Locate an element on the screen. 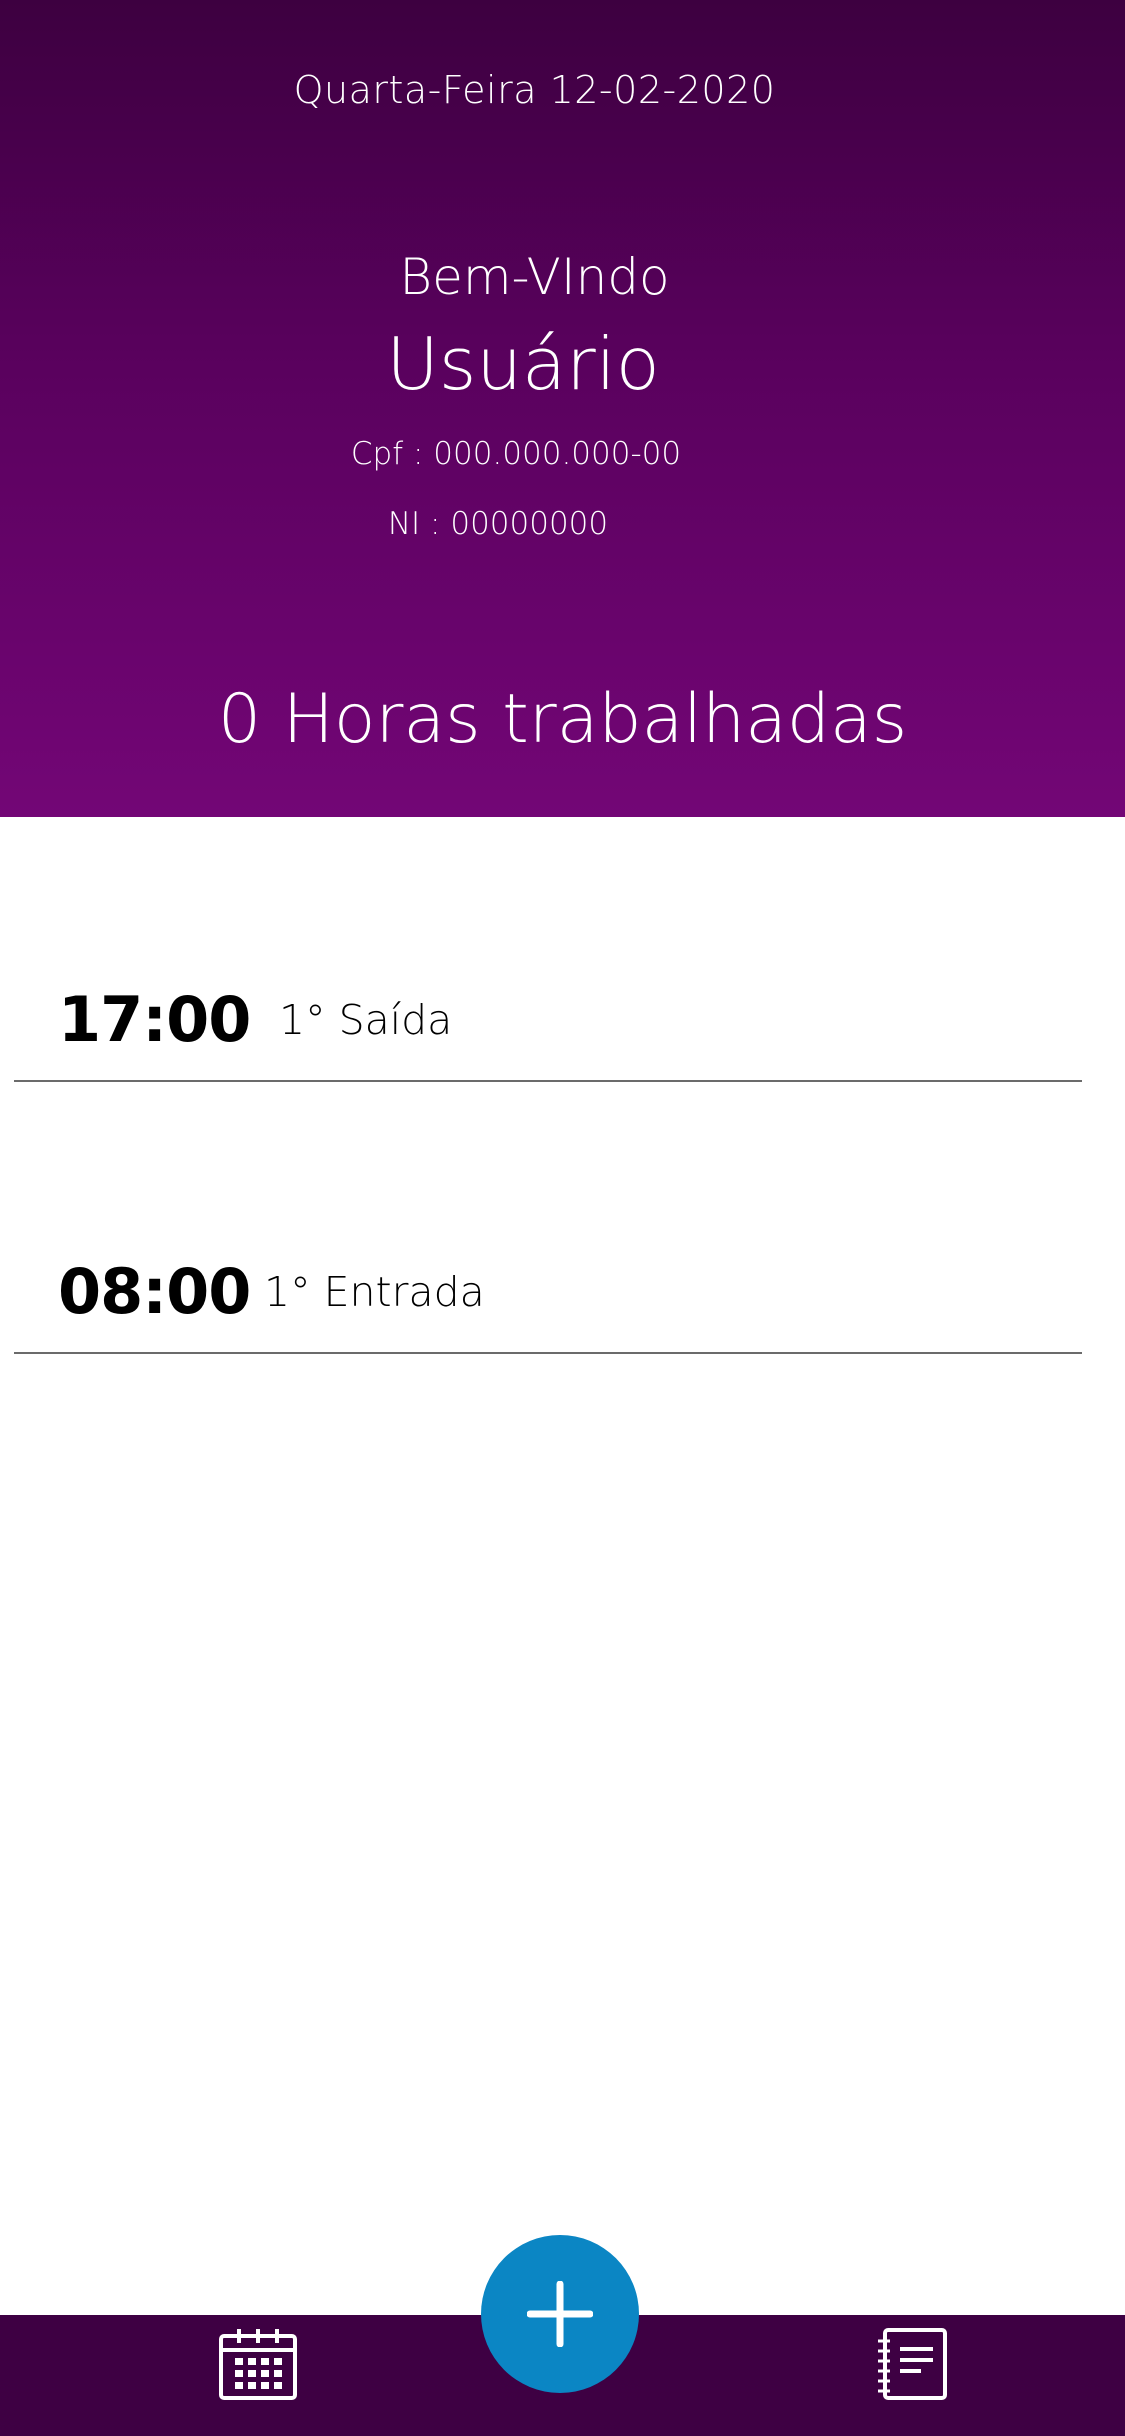 This screenshot has width=1125, height=2436. record-time: 08:00 is located at coordinates (154, 1291).